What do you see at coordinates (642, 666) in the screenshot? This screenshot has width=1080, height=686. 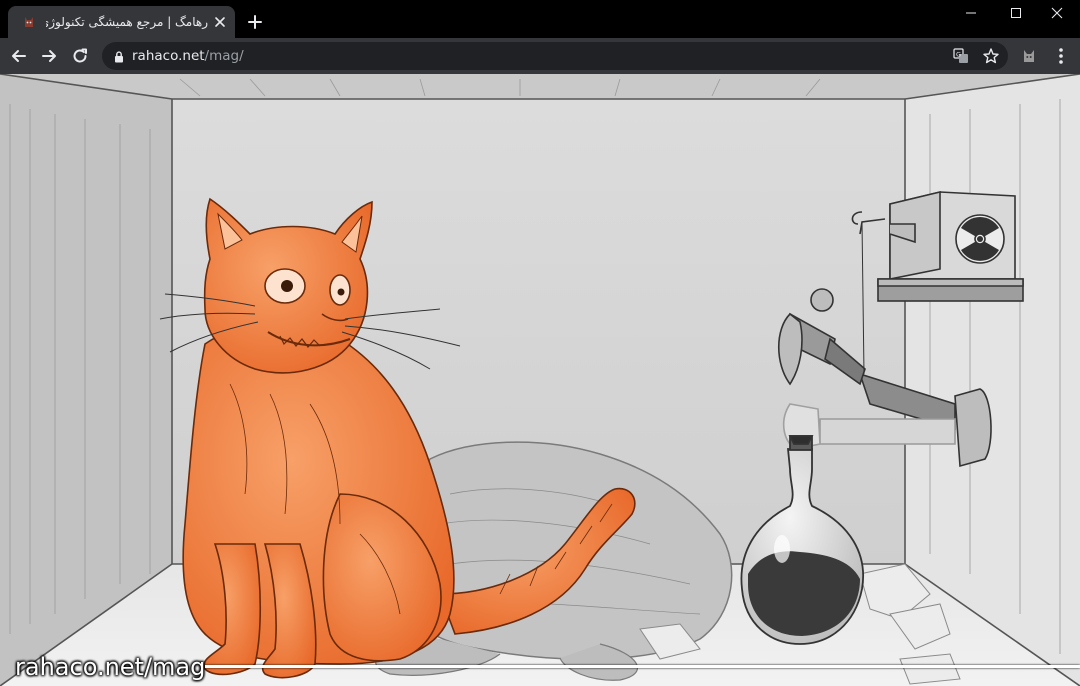 I see `watermark-underline` at bounding box center [642, 666].